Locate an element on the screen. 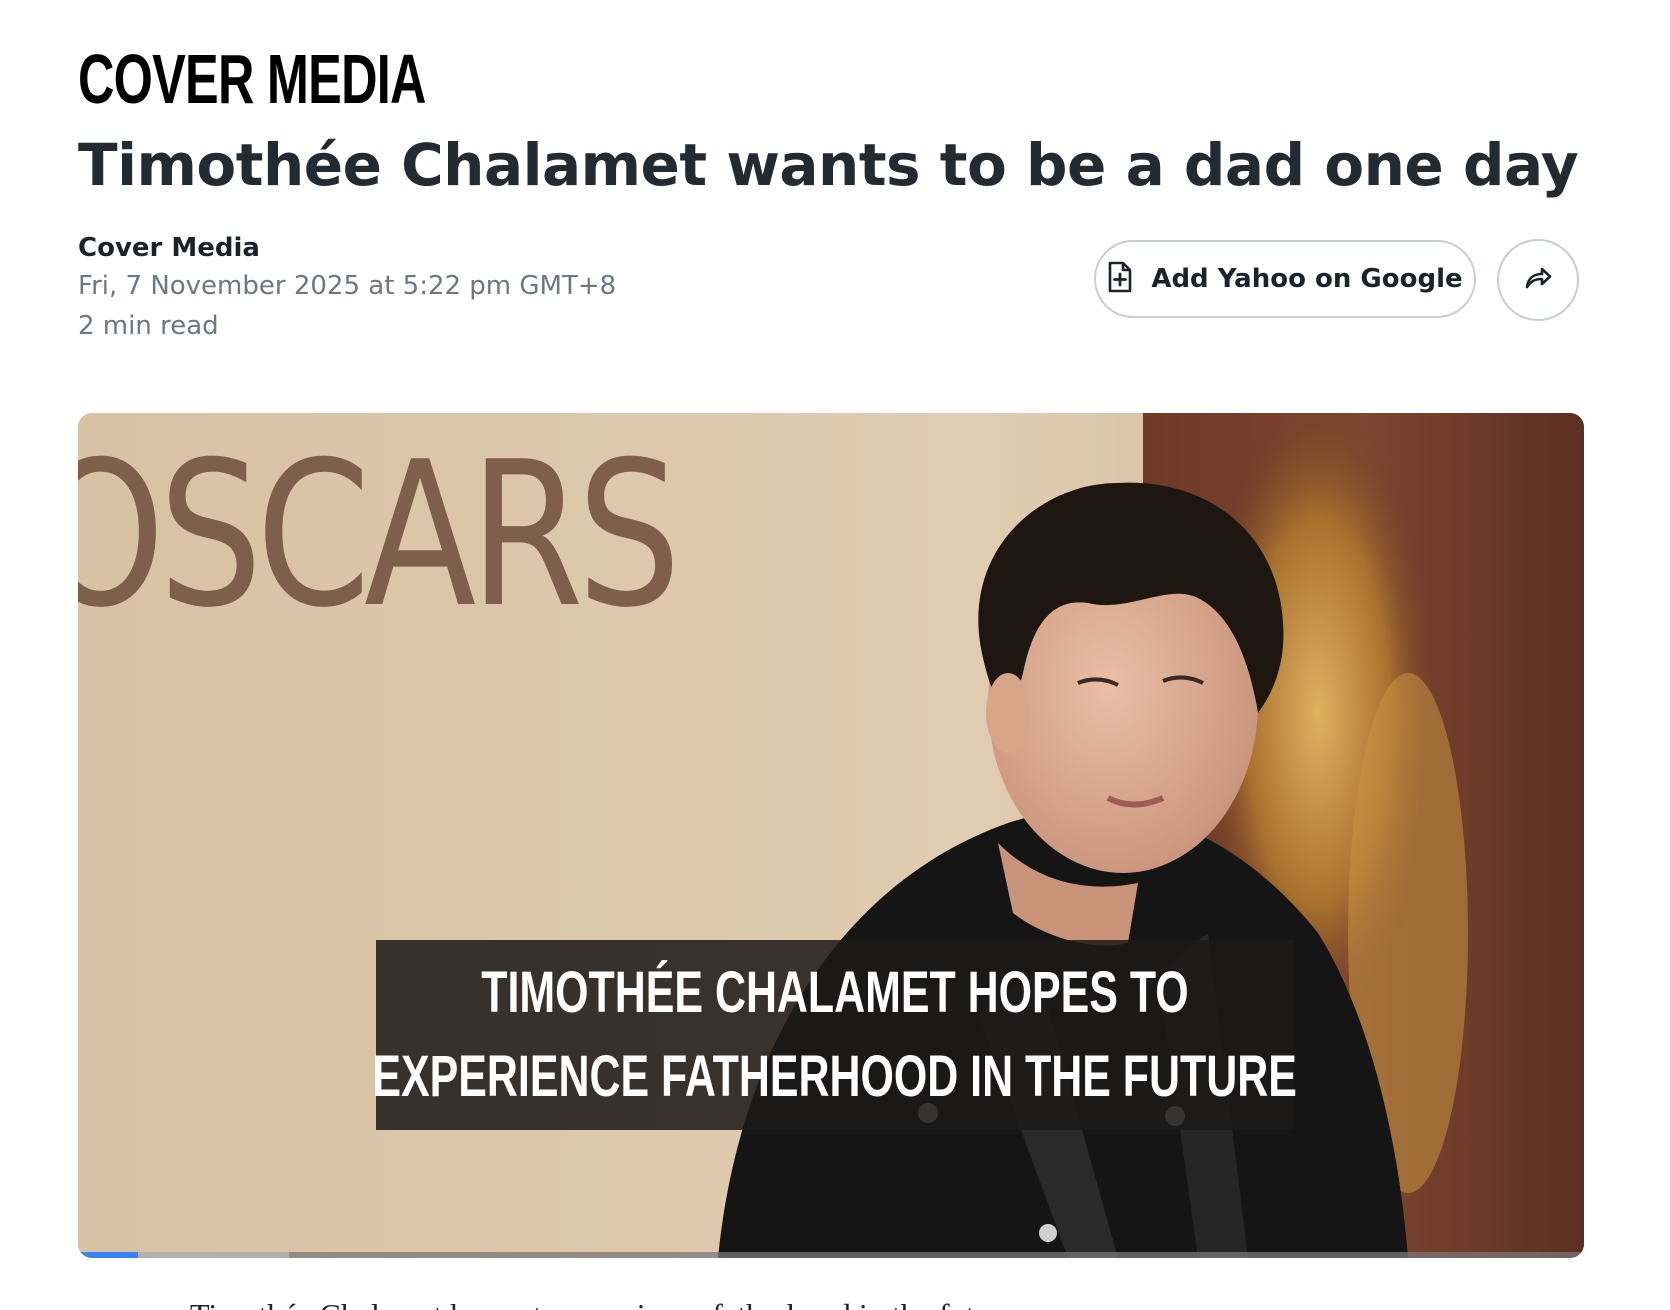 This screenshot has width=1670, height=1310. document-plus-icon is located at coordinates (1120, 279).